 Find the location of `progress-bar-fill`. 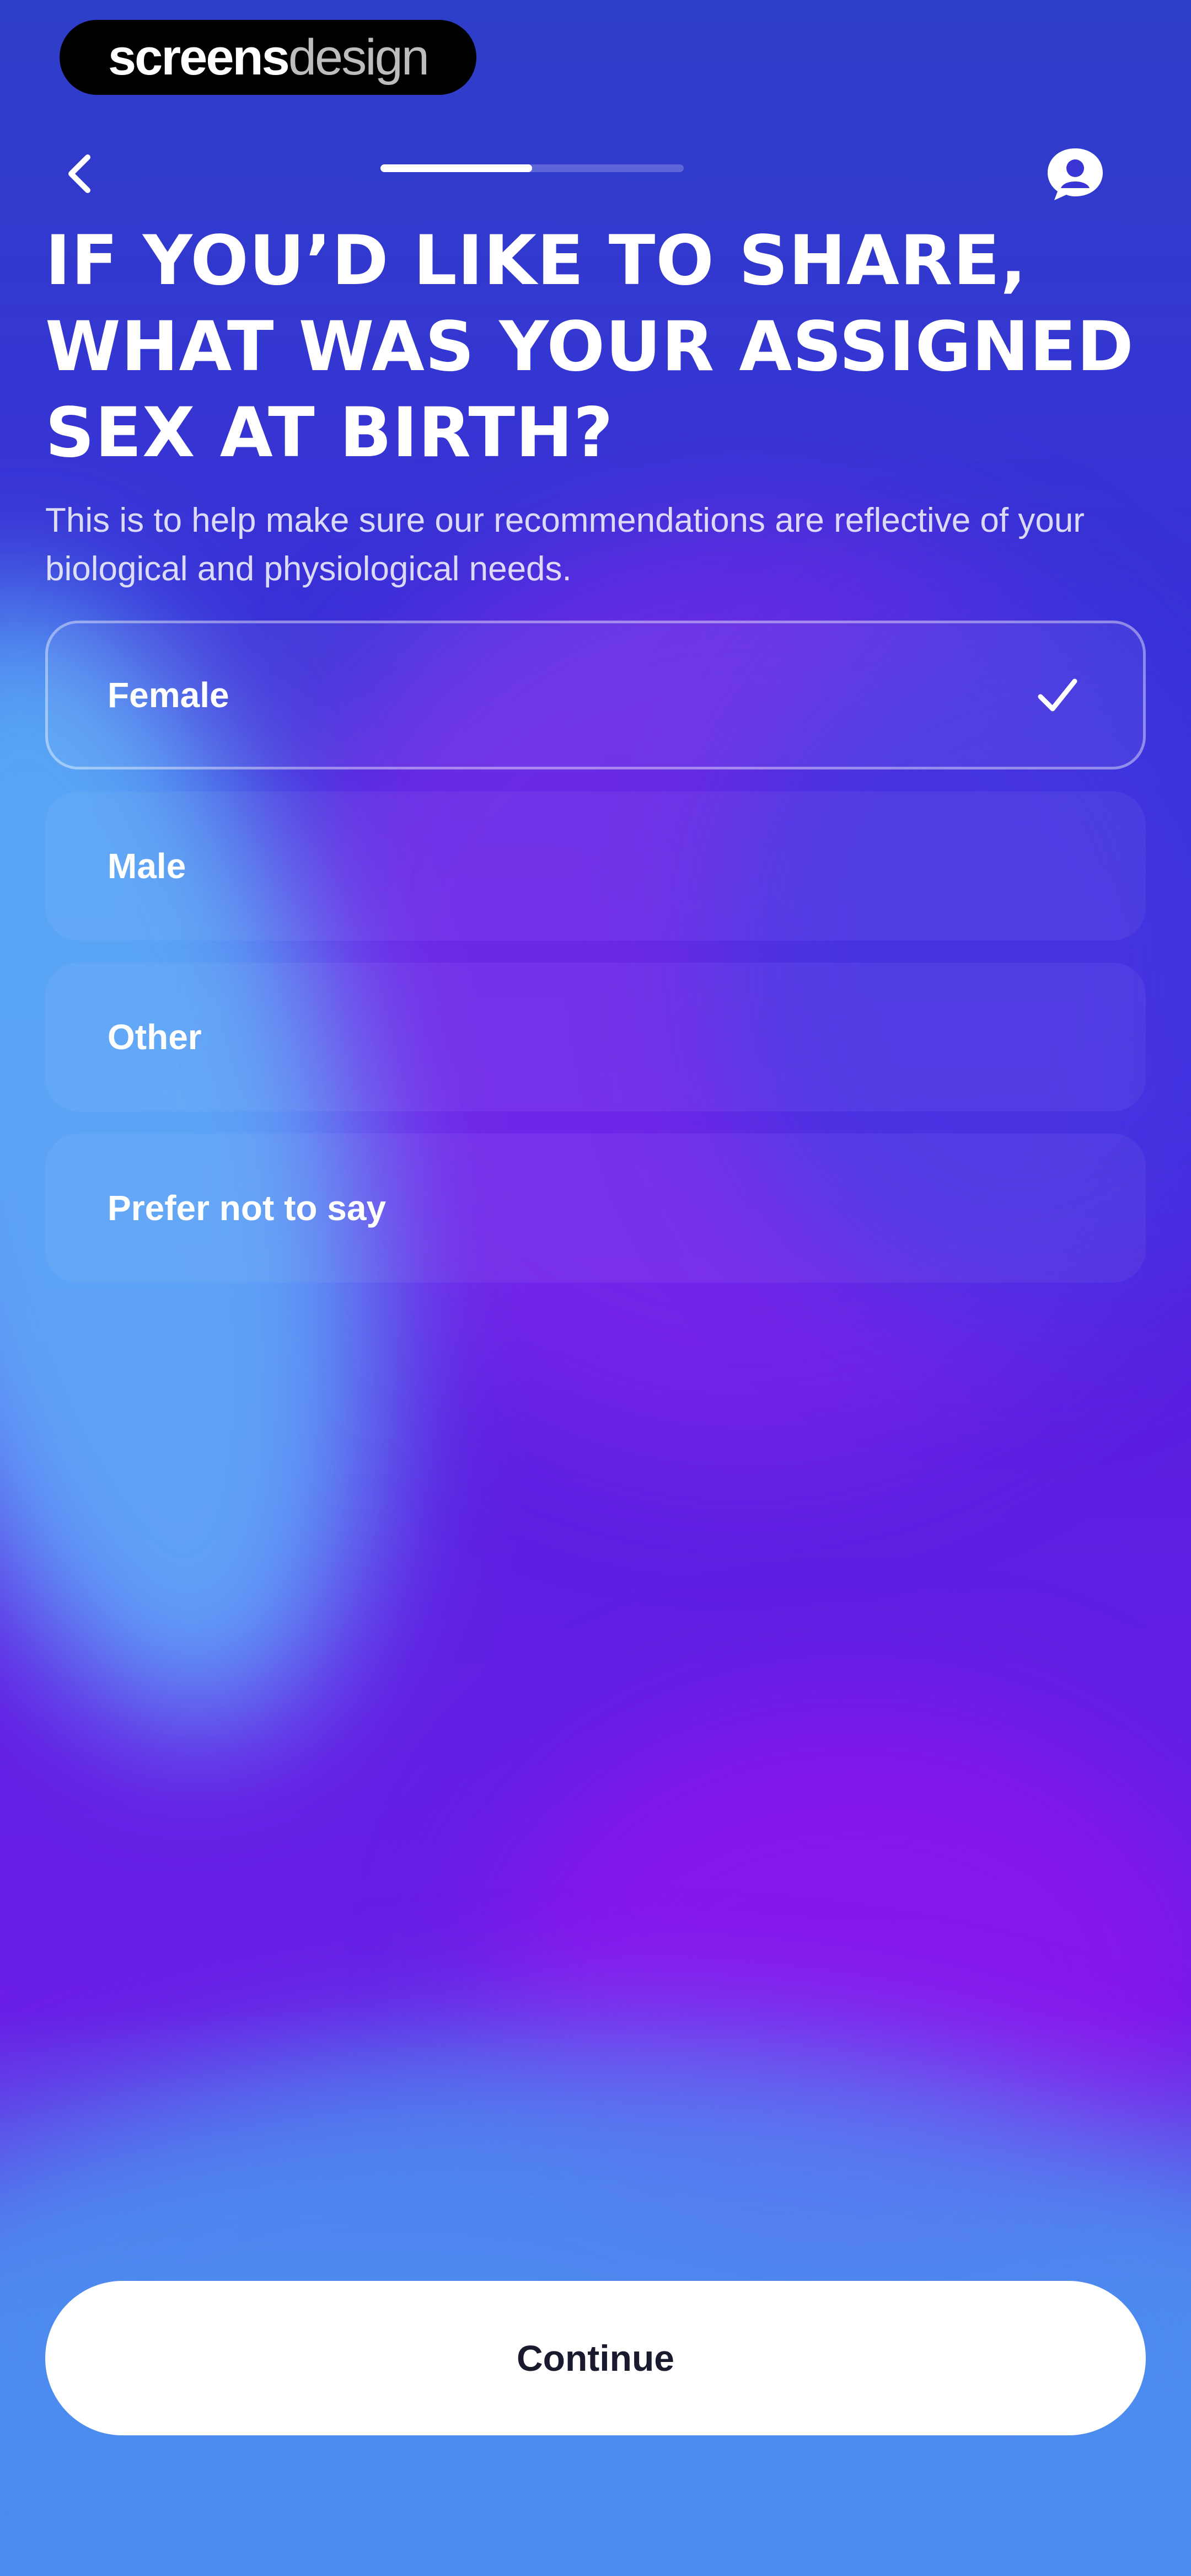

progress-bar-fill is located at coordinates (456, 168).